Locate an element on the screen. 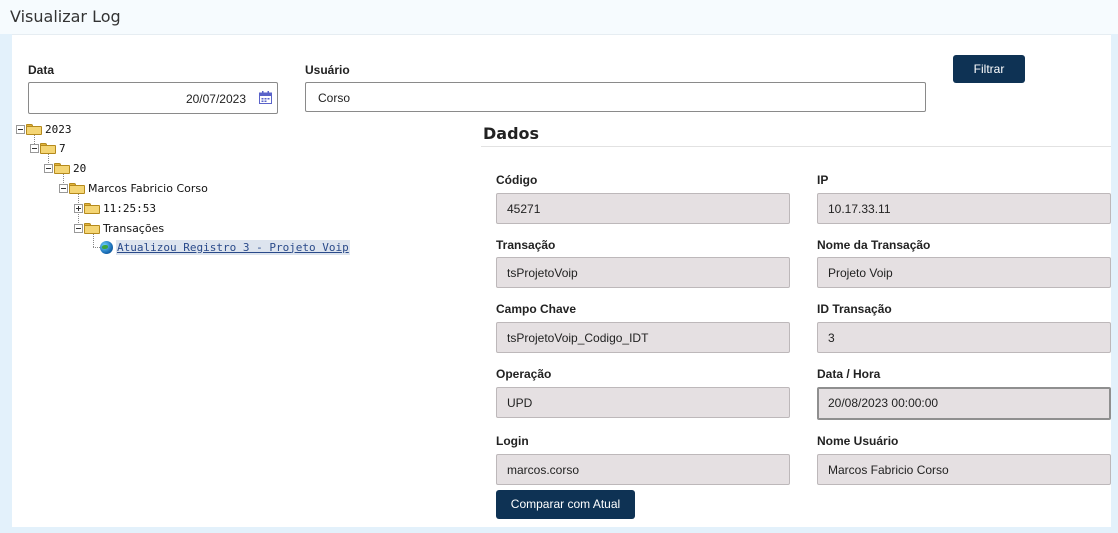  tree-leaf-transaction: Atualizou Registro 3 - Projeto Voip is located at coordinates (225, 247).